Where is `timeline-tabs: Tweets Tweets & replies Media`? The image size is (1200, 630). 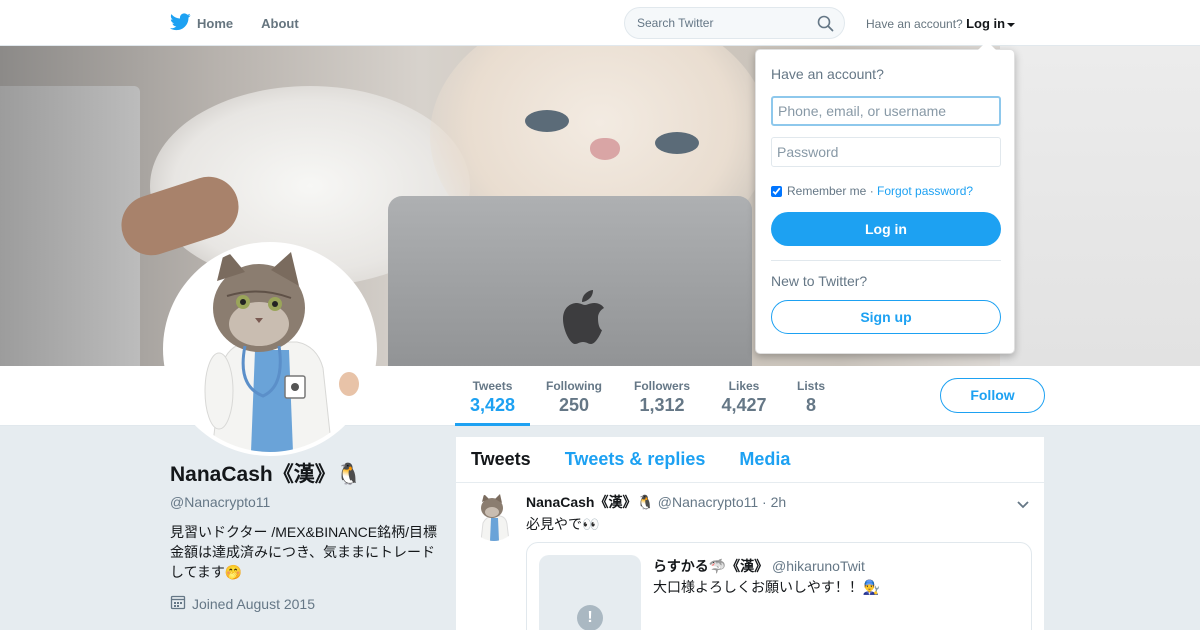 timeline-tabs: Tweets Tweets & replies Media is located at coordinates (750, 460).